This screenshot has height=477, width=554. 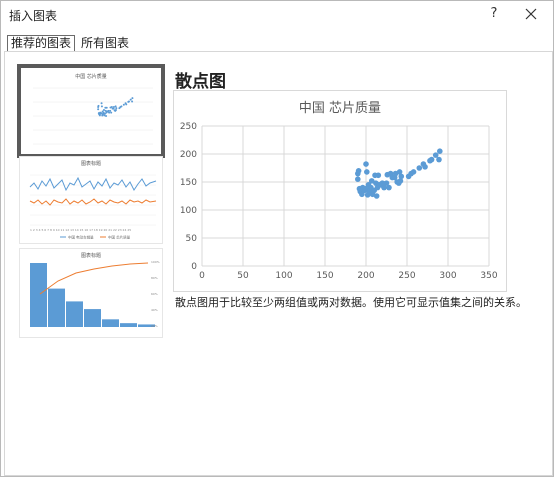 I want to click on dialog-title: 插入图表, so click(x=33, y=16).